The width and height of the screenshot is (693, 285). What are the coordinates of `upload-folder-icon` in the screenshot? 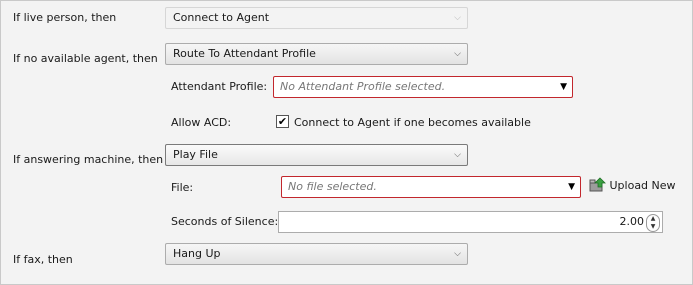 It's located at (597, 184).